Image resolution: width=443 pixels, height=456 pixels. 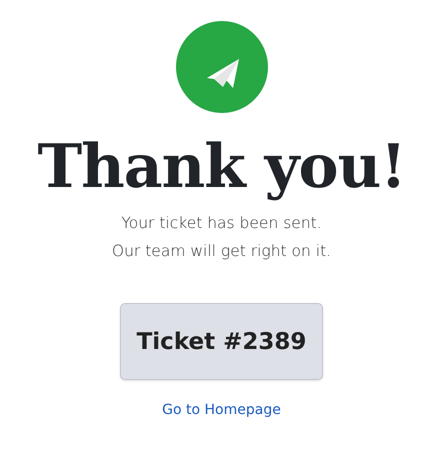 What do you see at coordinates (221, 167) in the screenshot?
I see `heading: Thank you!` at bounding box center [221, 167].